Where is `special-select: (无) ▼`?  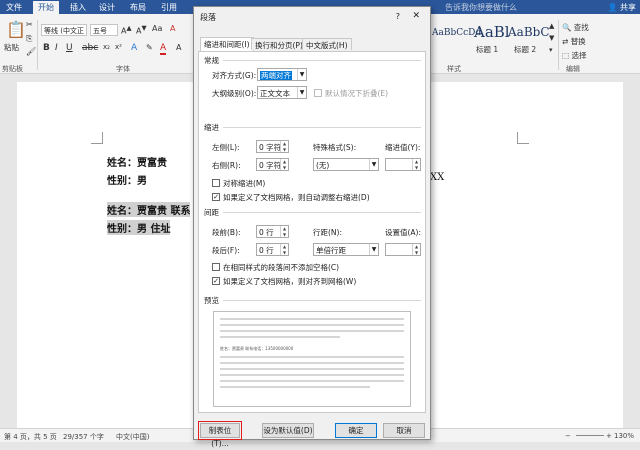 special-select: (无) ▼ is located at coordinates (346, 164).